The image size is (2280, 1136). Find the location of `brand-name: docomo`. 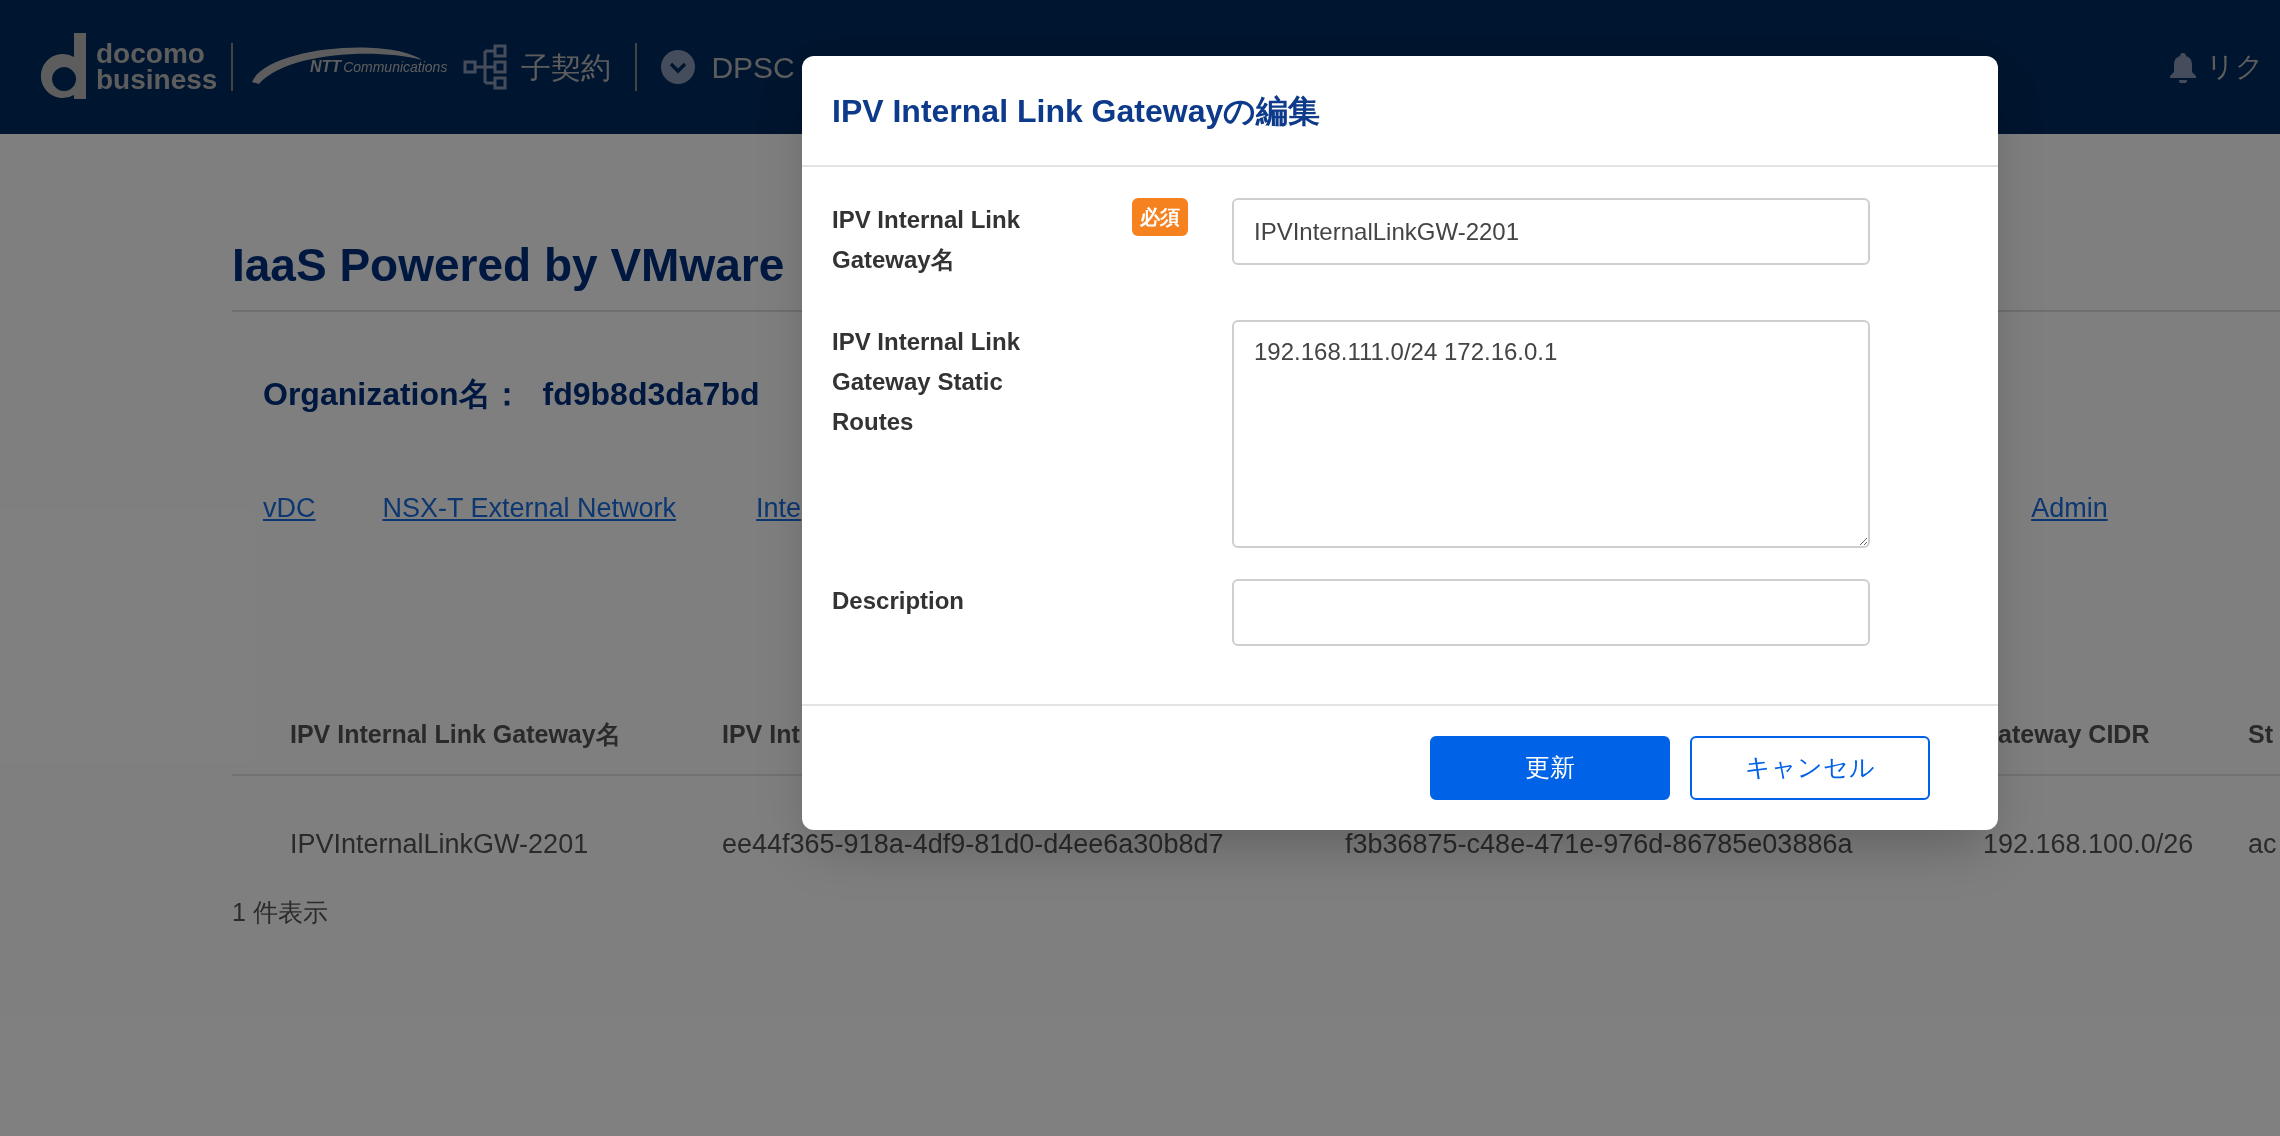

brand-name: docomo is located at coordinates (151, 54).